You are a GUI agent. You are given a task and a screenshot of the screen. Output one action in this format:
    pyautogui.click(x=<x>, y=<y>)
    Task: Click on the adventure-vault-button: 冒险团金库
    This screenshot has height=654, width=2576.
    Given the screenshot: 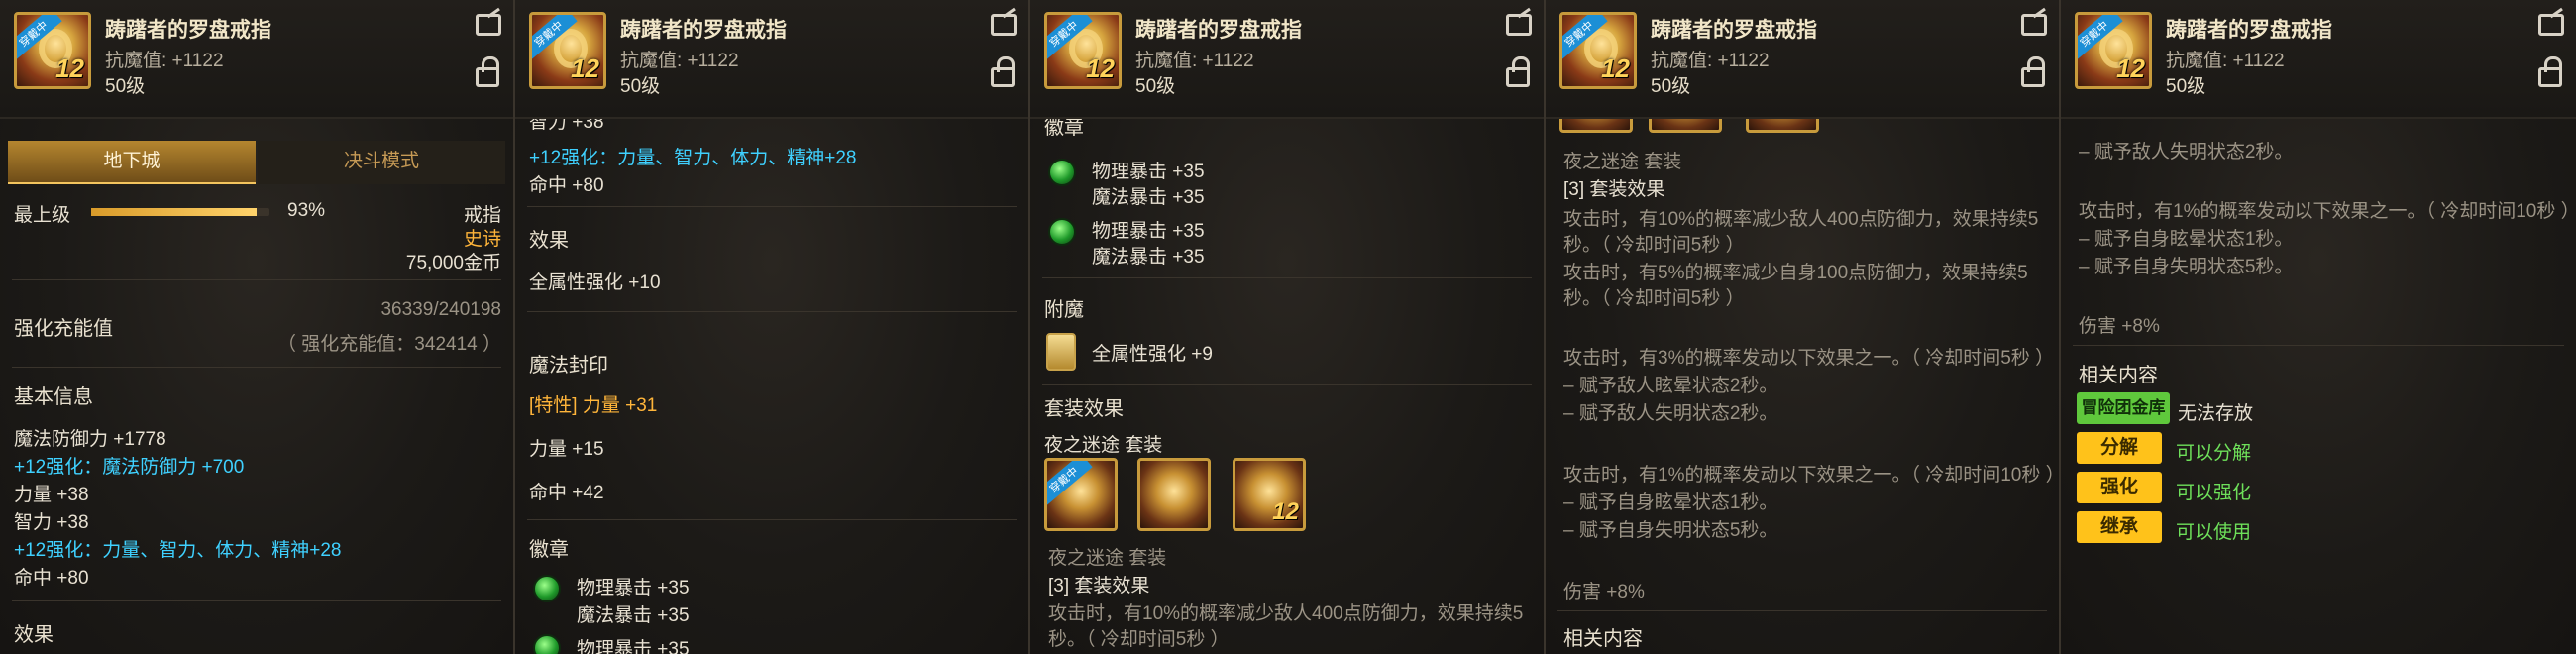 What is the action you would take?
    pyautogui.click(x=2123, y=408)
    